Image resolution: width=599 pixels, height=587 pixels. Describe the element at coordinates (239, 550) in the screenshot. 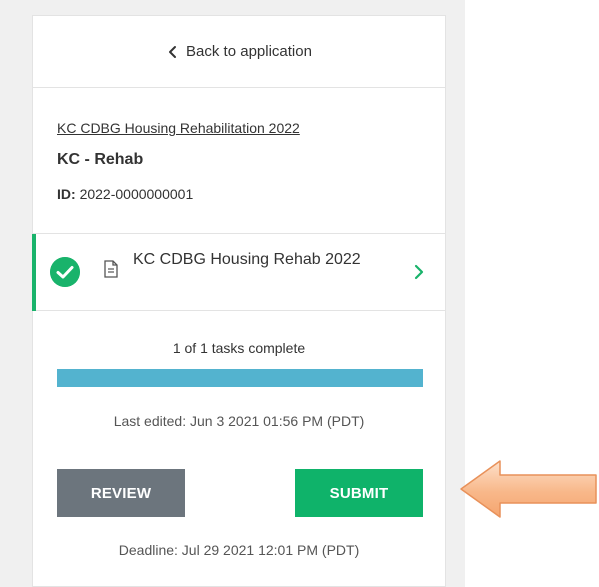

I see `deadline-text: Deadline: Jul 29 2021 12:01 PM (PDT)` at that location.